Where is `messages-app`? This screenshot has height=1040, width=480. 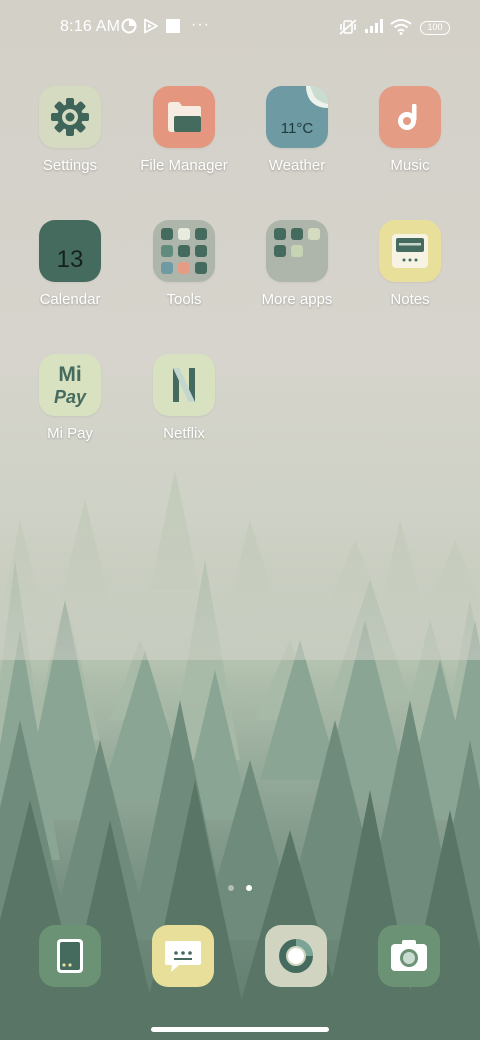 messages-app is located at coordinates (183, 956).